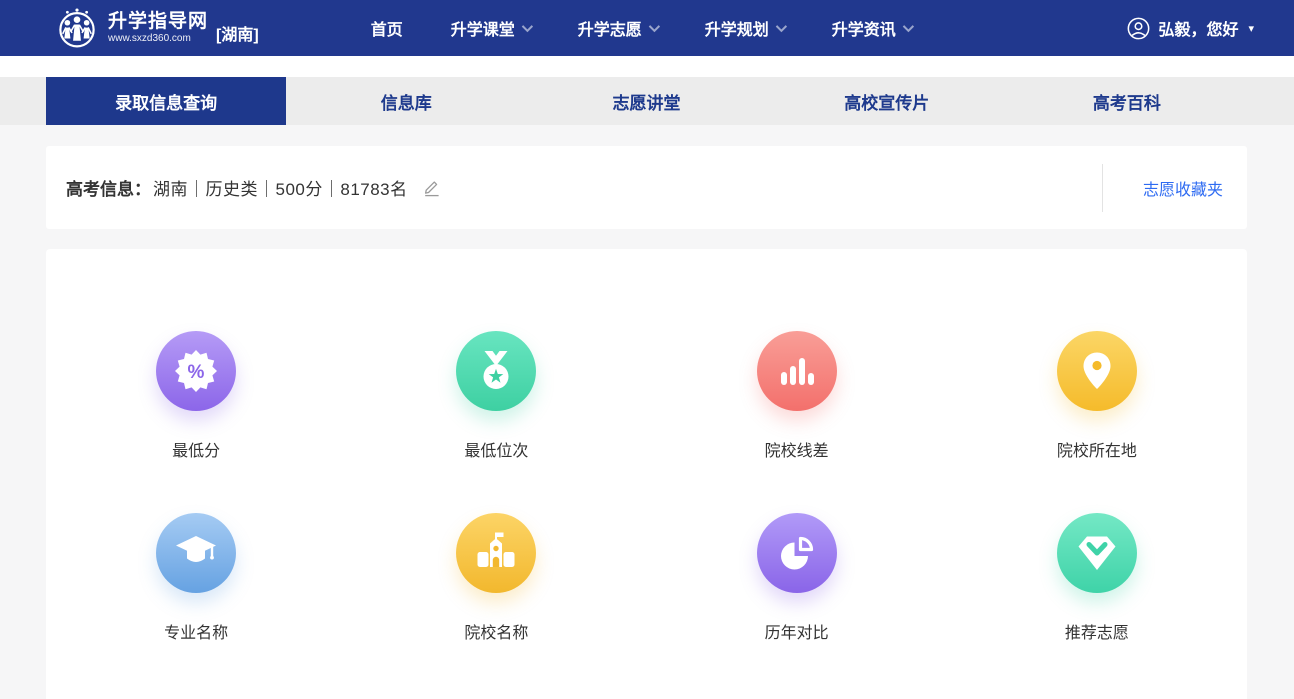 The image size is (1294, 699). Describe the element at coordinates (108, 189) in the screenshot. I see `gaokao-info-label: 高考信息：` at that location.